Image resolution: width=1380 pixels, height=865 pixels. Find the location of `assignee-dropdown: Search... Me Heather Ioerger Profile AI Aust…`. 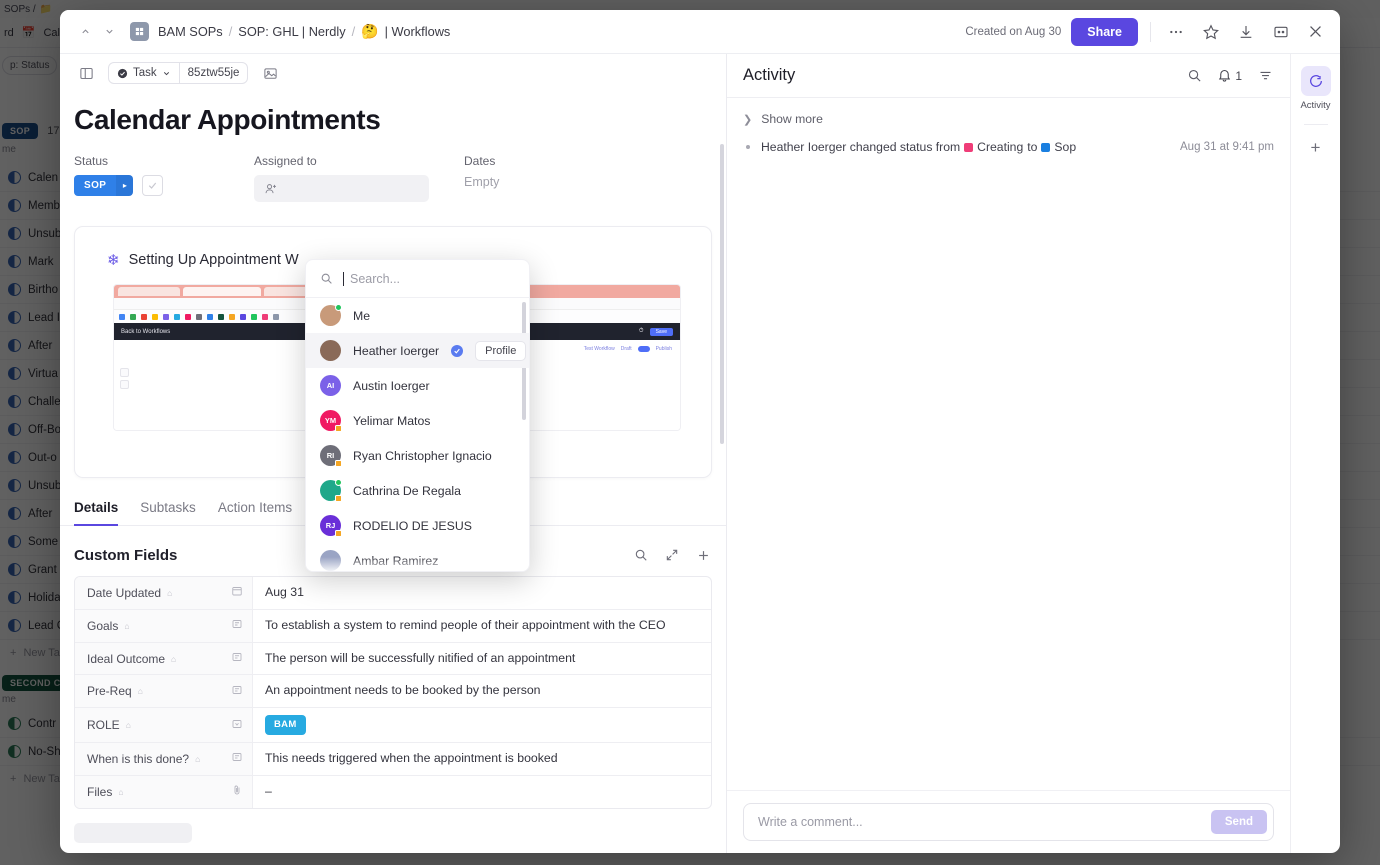

assignee-dropdown: Search... Me Heather Ioerger Profile AI Aust… is located at coordinates (417, 415).